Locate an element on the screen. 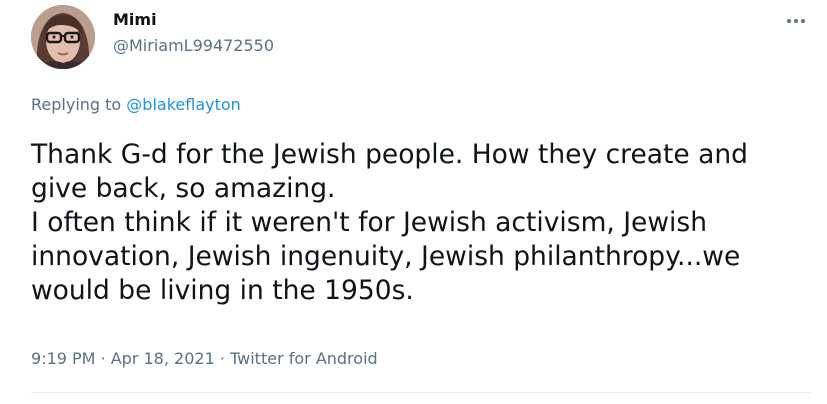  tweet-text-line: give back, so amazing. is located at coordinates (183, 188).